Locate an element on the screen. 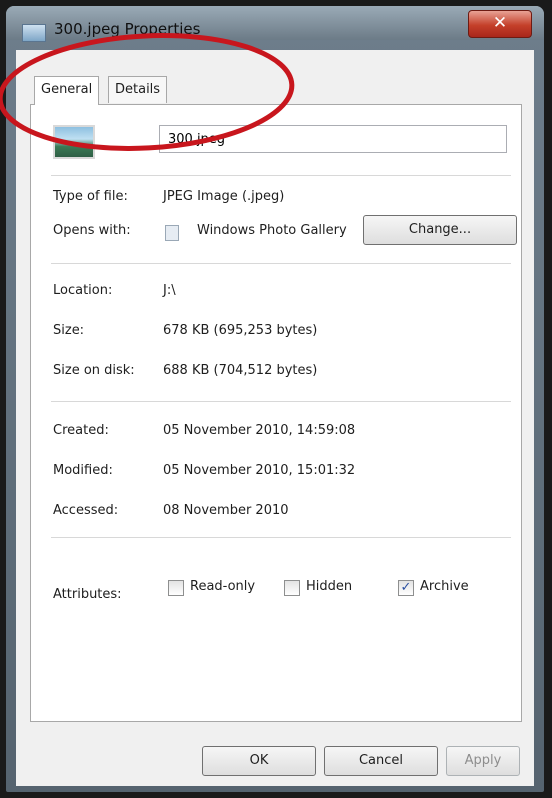  photo-gallery-icon is located at coordinates (172, 233).